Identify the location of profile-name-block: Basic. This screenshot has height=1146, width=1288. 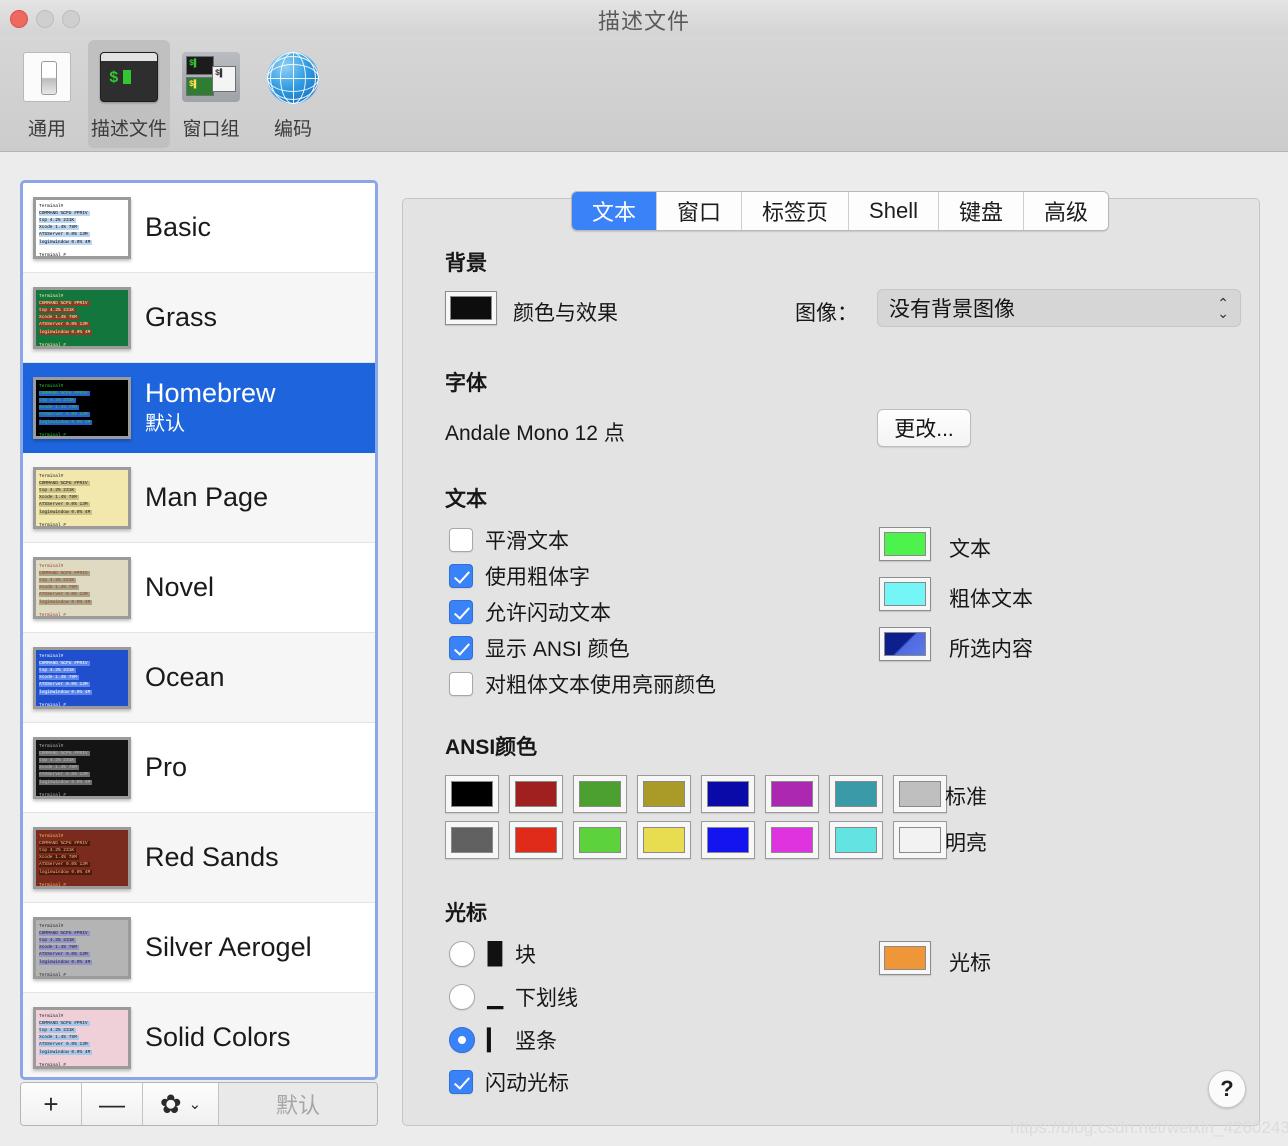
(178, 227).